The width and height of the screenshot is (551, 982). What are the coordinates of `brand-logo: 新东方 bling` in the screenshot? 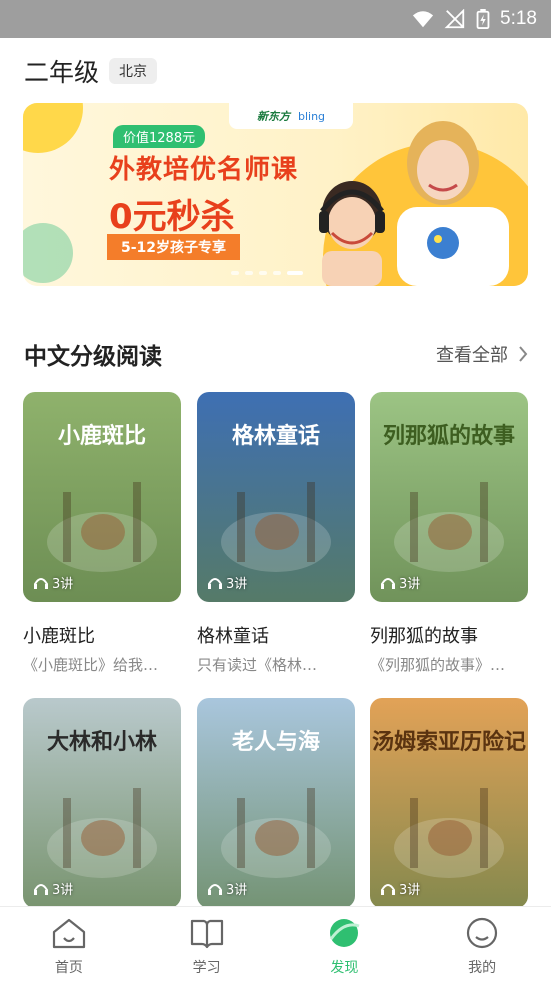 It's located at (291, 116).